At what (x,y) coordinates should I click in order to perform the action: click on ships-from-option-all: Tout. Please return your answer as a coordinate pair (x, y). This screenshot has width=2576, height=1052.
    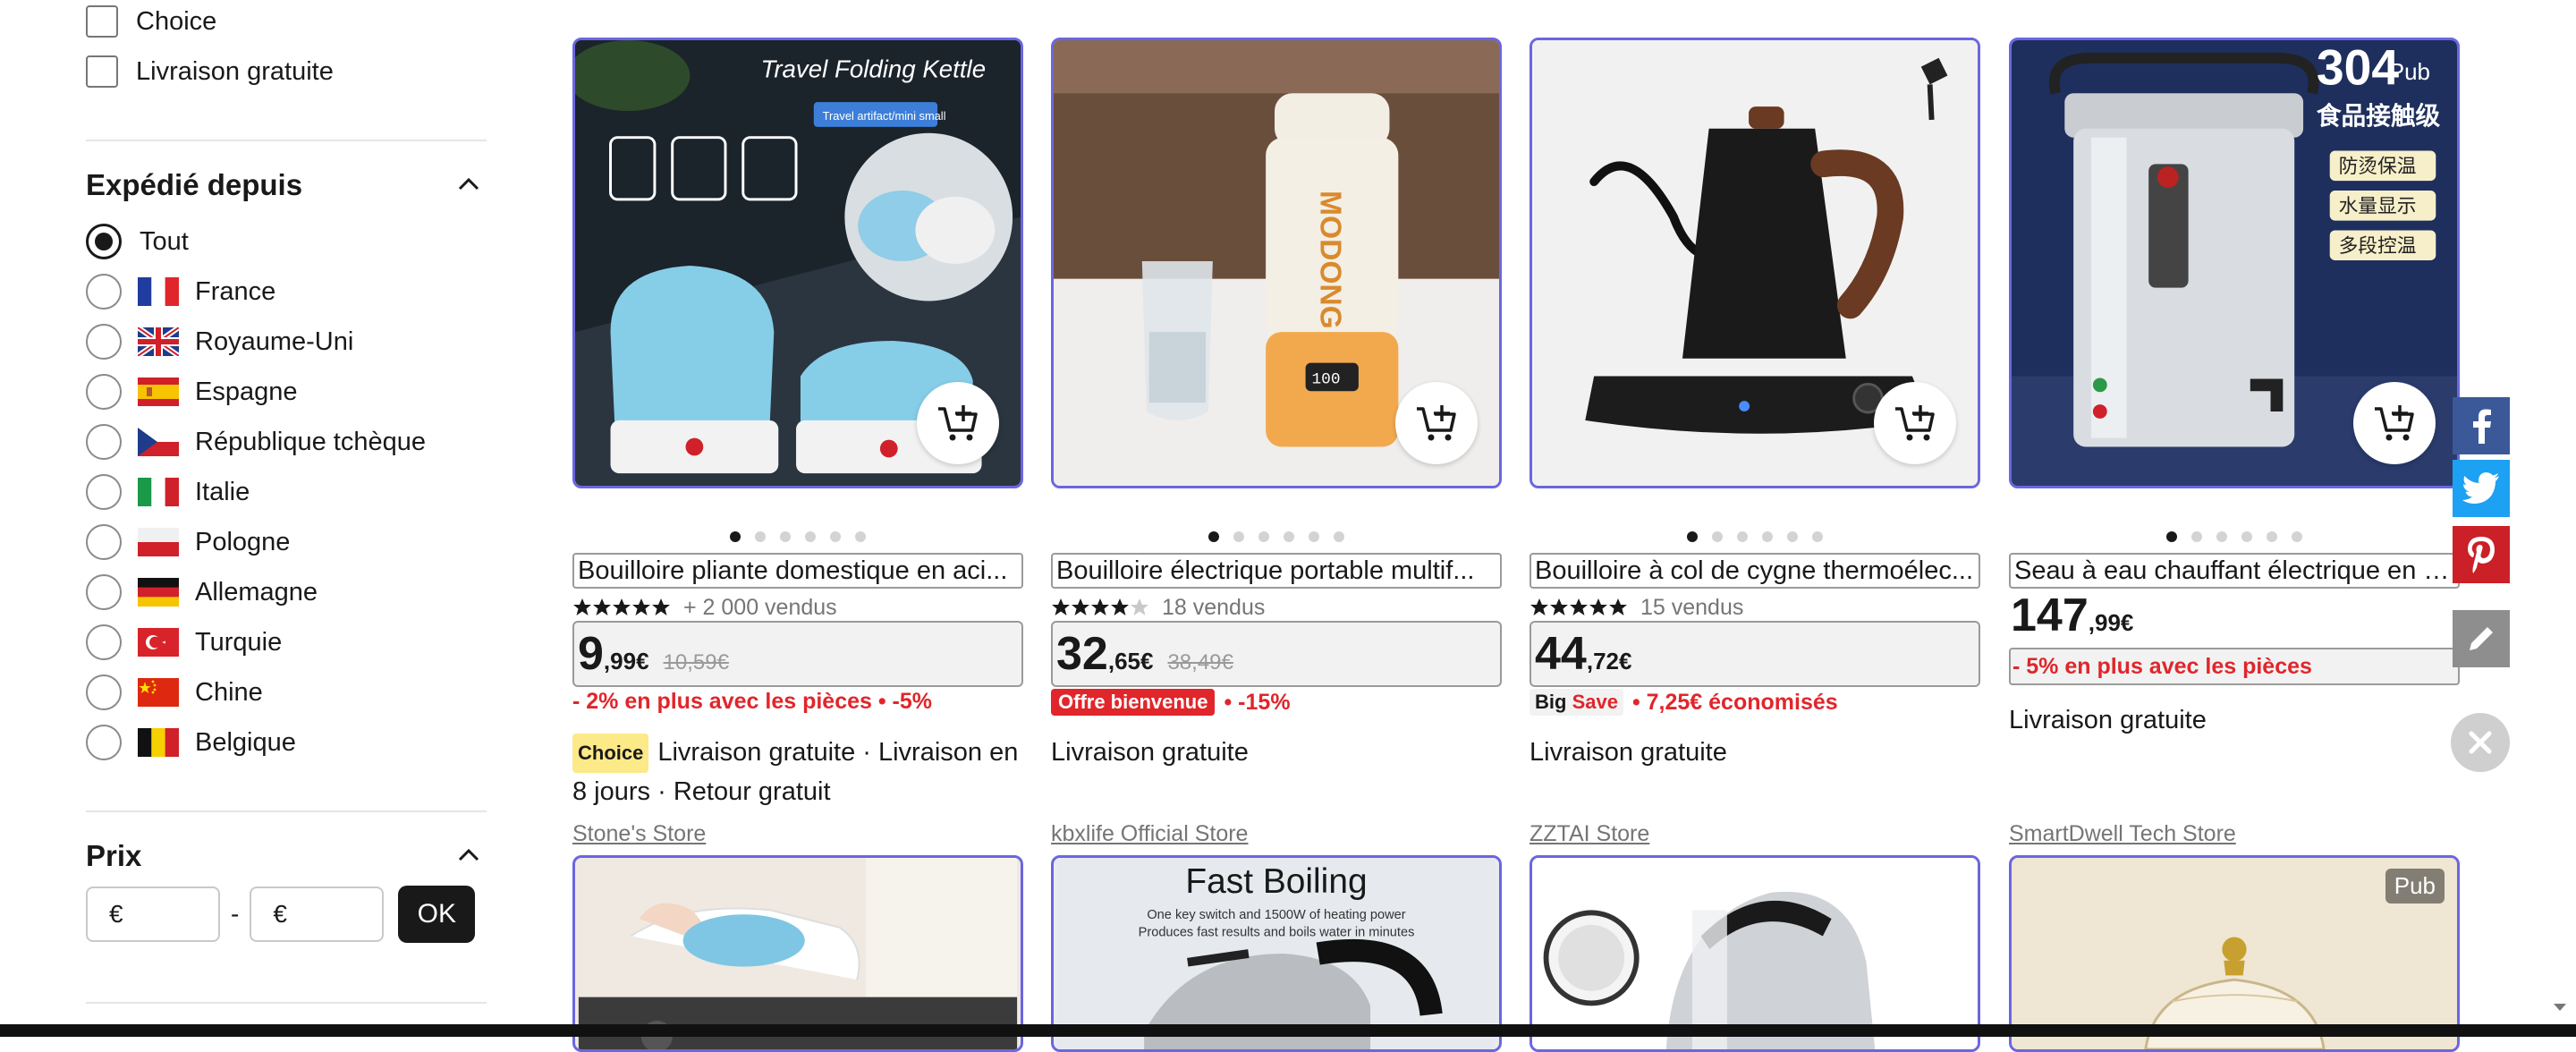
    Looking at the image, I should click on (137, 241).